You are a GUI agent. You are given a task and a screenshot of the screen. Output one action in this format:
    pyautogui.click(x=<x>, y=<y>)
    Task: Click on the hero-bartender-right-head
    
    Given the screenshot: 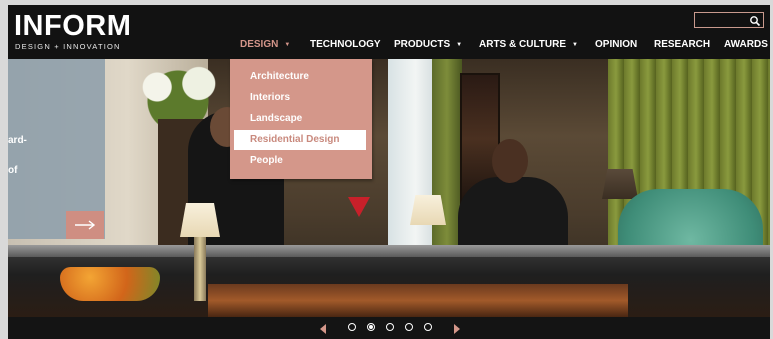 What is the action you would take?
    pyautogui.click(x=510, y=161)
    